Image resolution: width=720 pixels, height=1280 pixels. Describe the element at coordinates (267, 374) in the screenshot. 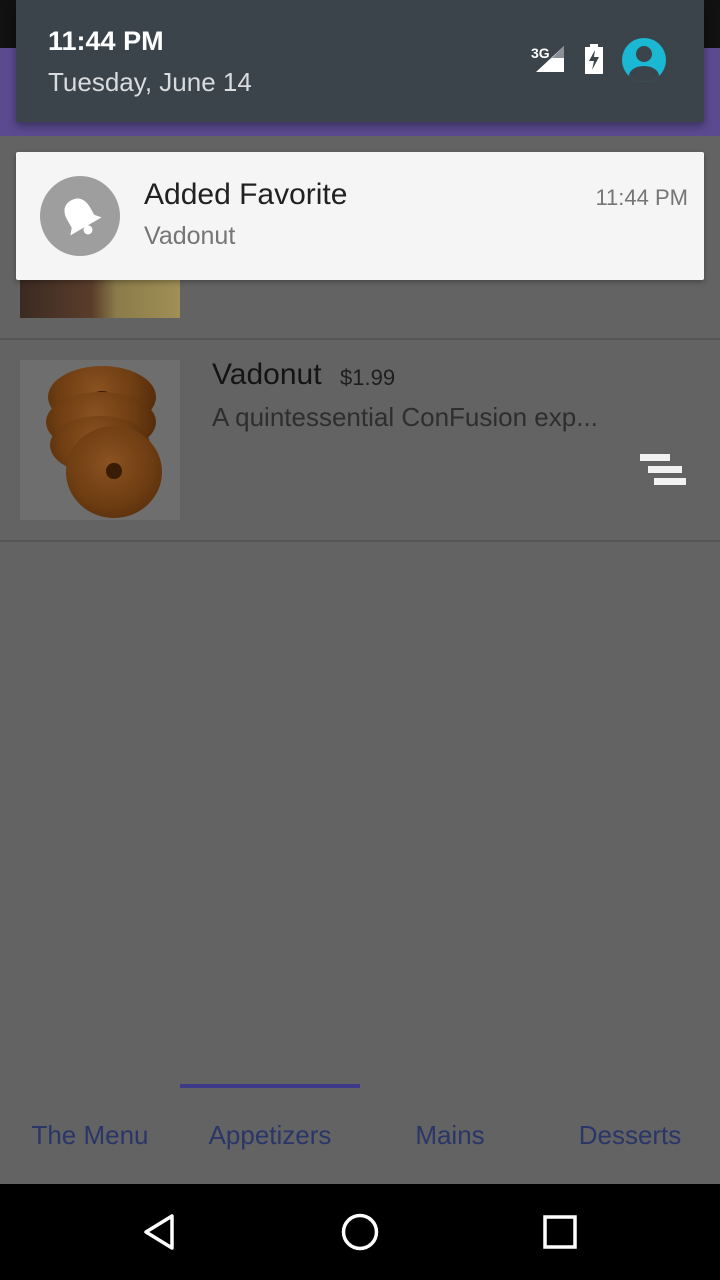

I see `item-name: Vadonut` at that location.